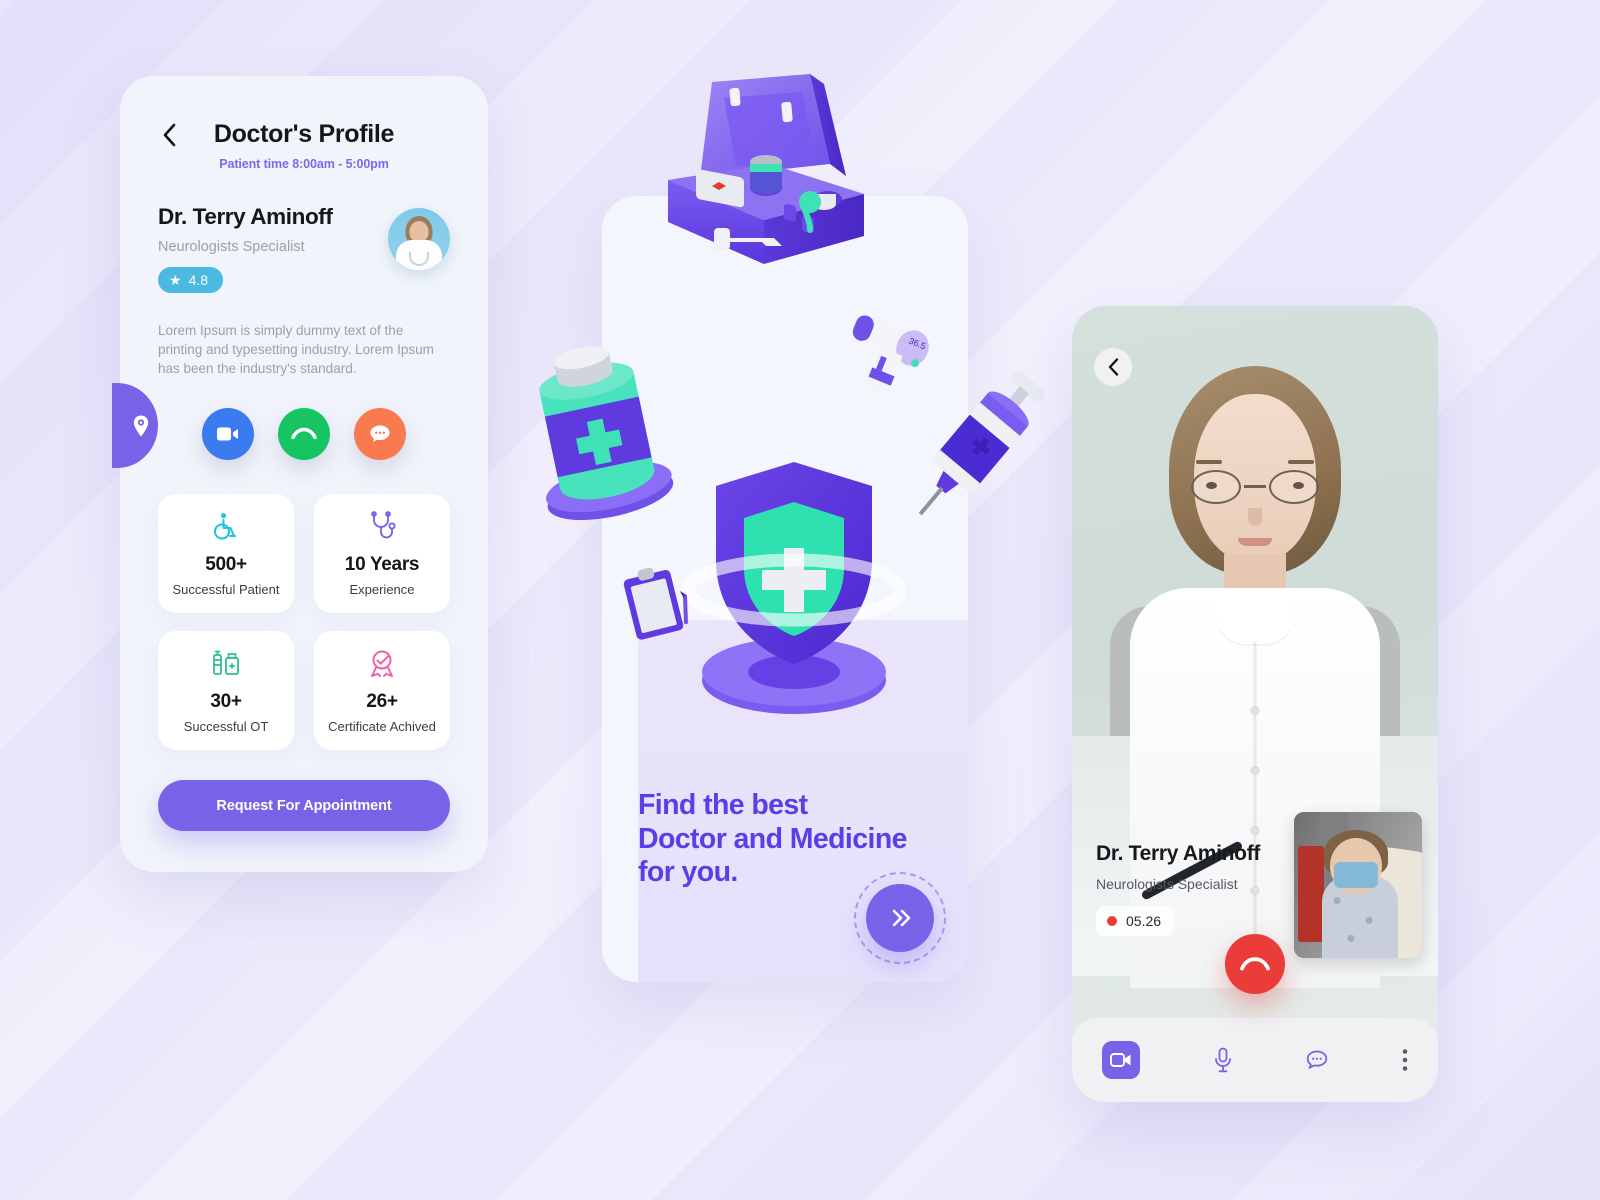  Describe the element at coordinates (226, 565) in the screenshot. I see `stat-value: 500+` at that location.